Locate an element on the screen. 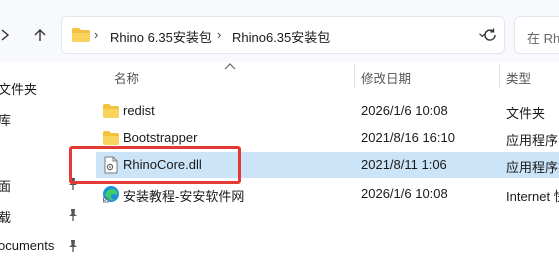  file-type: 应用程序扩 is located at coordinates (532, 167).